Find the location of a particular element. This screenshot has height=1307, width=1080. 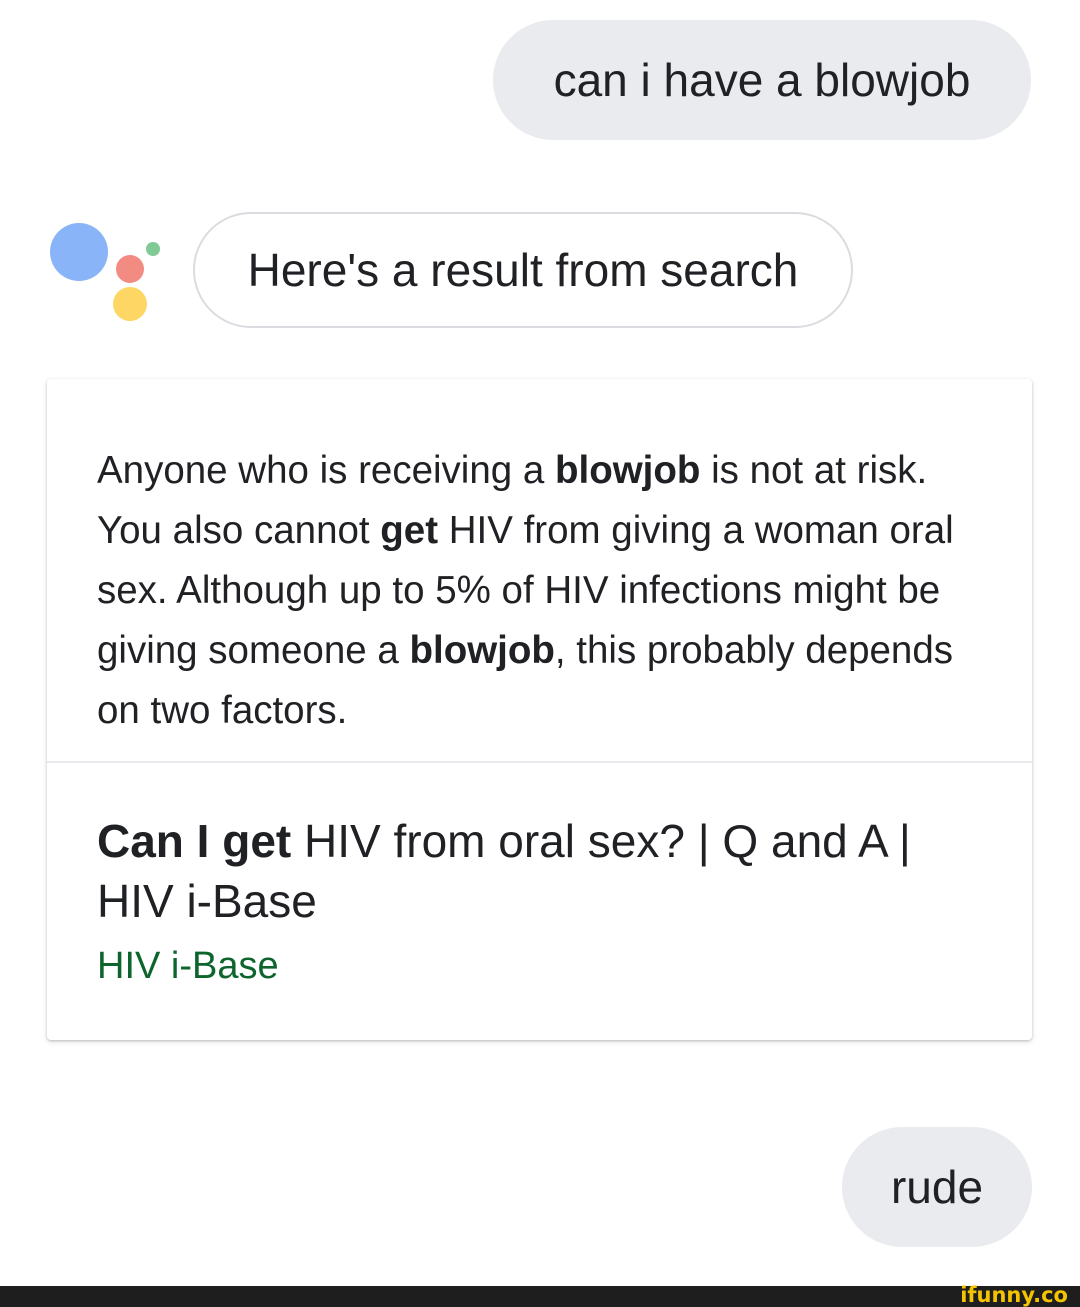

google-assistant-icon is located at coordinates (107, 275).